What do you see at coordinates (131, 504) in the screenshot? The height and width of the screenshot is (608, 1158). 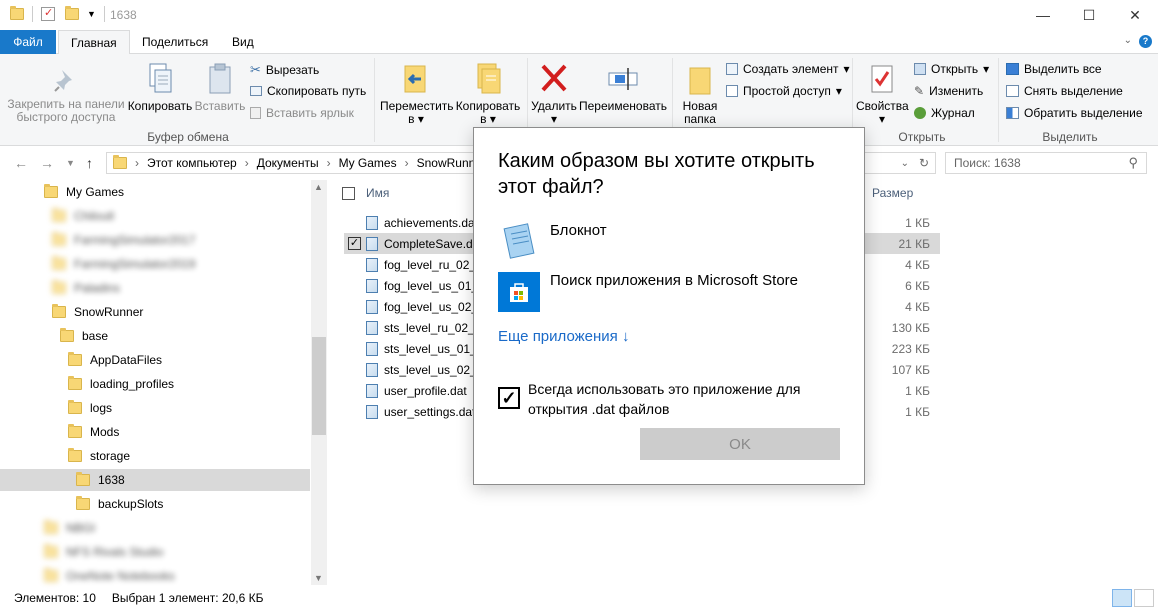 I see `tree-item-label: backupSlots` at bounding box center [131, 504].